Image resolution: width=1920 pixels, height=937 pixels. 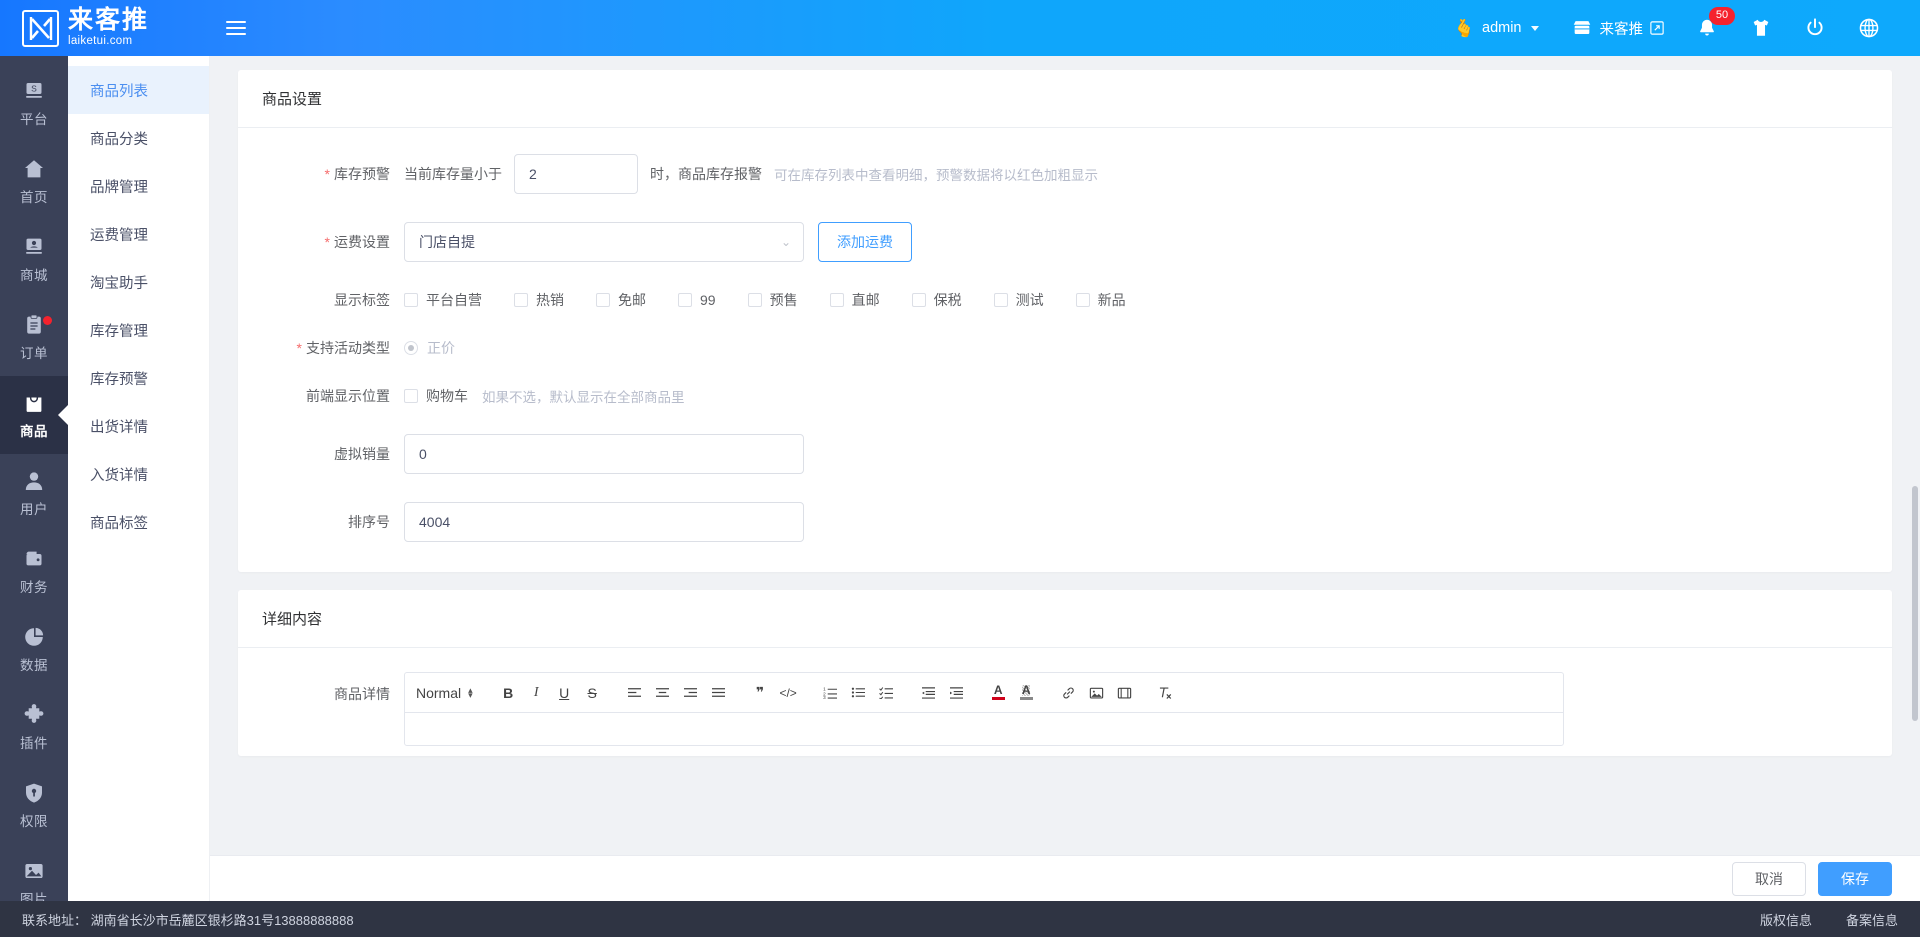 I want to click on shop-link-label: 来客推, so click(x=1621, y=29).